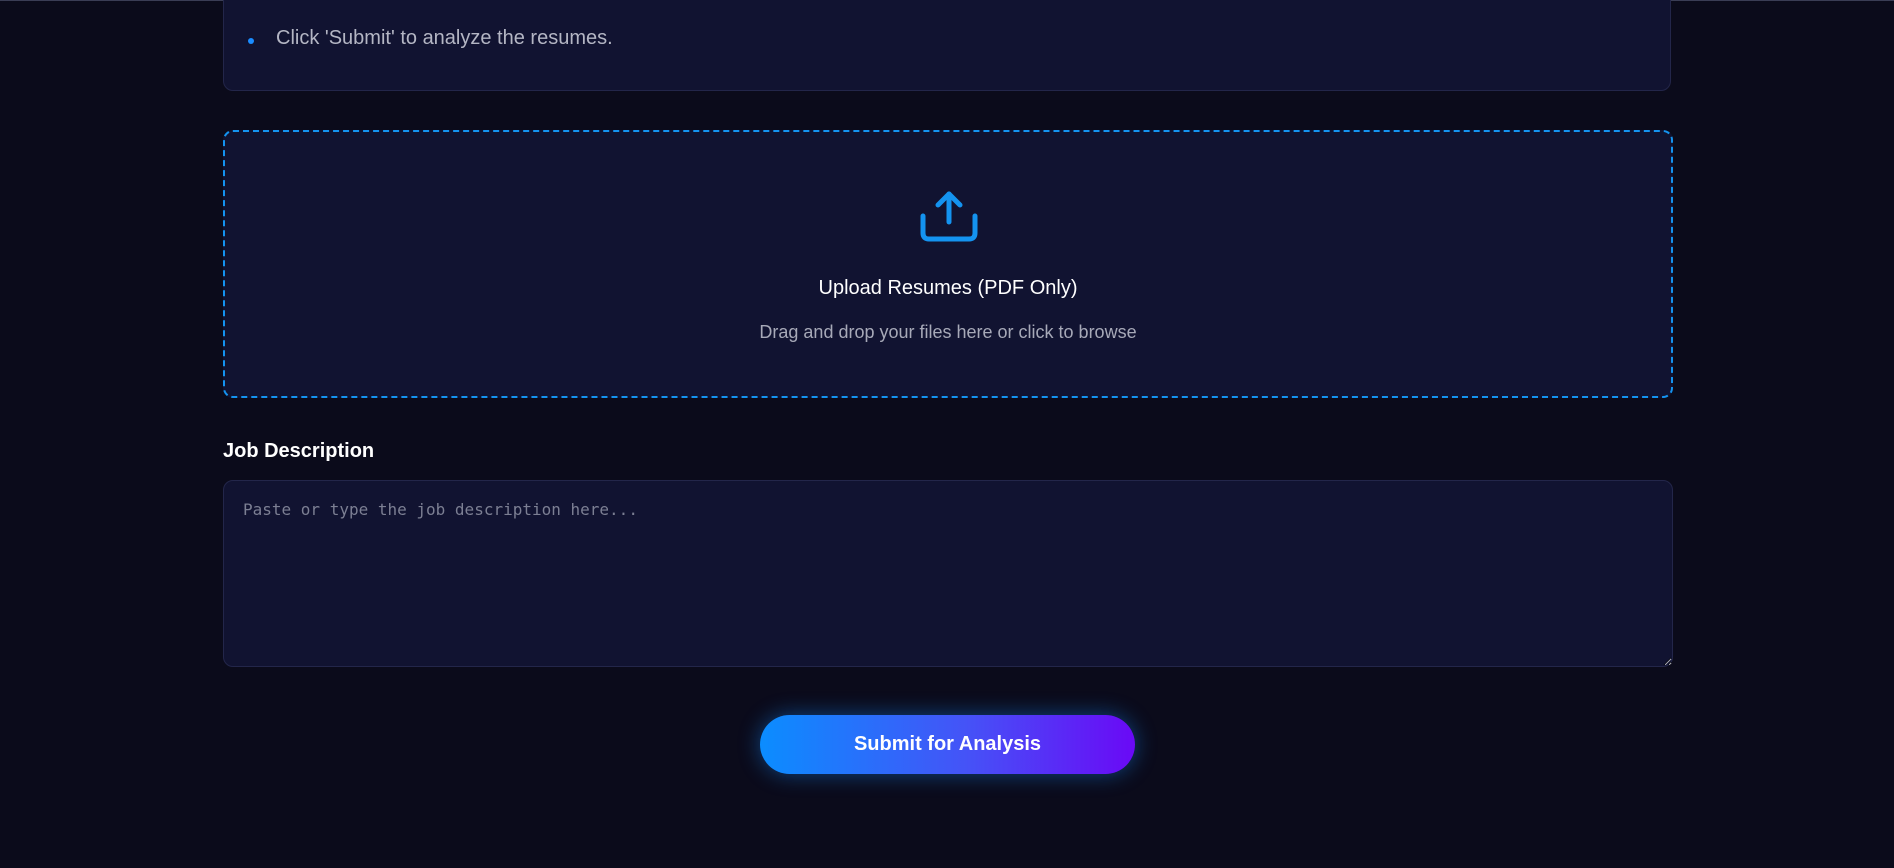  Describe the element at coordinates (444, 38) in the screenshot. I see `instruction-text: Click 'Submit' to analyze the resumes.` at that location.